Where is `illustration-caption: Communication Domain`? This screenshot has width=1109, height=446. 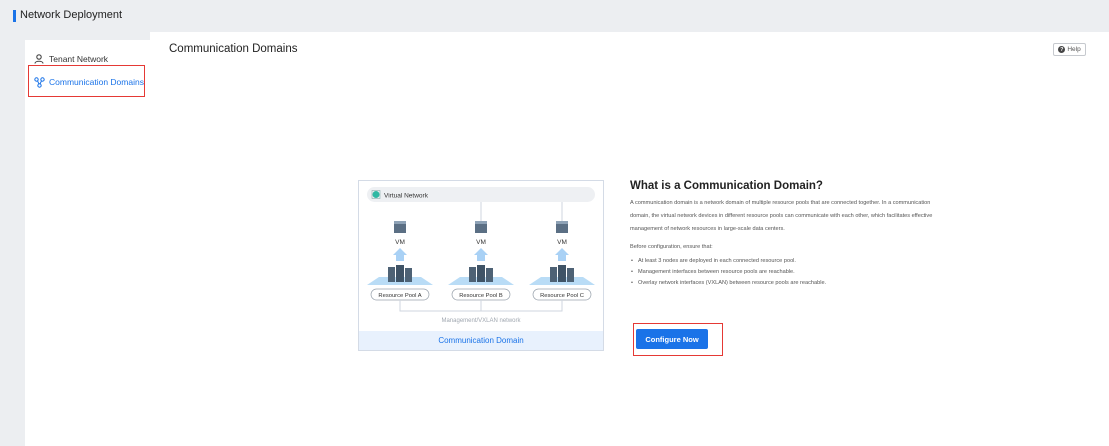
illustration-caption: Communication Domain is located at coordinates (481, 340).